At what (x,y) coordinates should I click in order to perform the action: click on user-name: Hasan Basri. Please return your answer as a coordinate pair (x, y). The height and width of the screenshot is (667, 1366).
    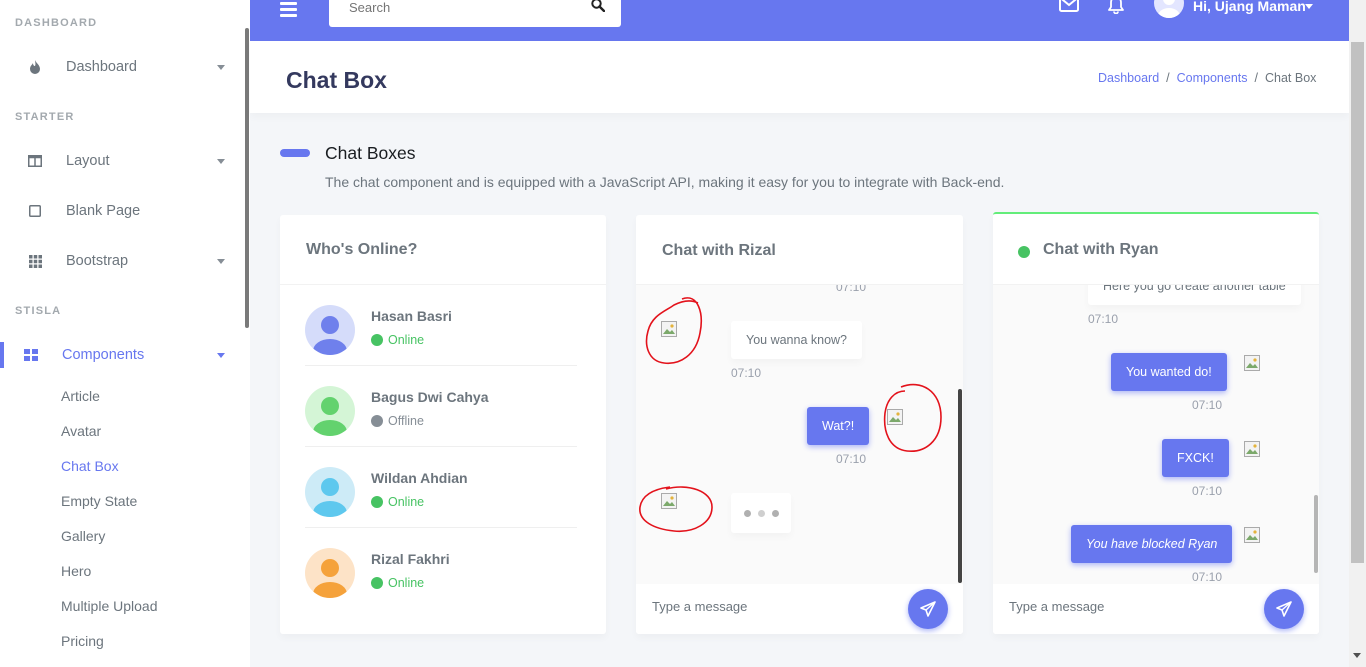
    Looking at the image, I should click on (411, 316).